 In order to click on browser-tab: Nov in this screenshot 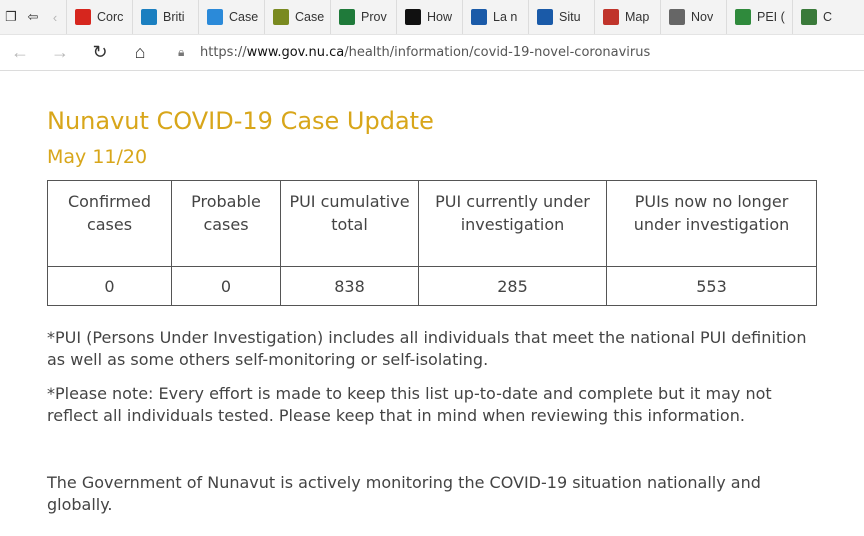, I will do `click(693, 17)`.